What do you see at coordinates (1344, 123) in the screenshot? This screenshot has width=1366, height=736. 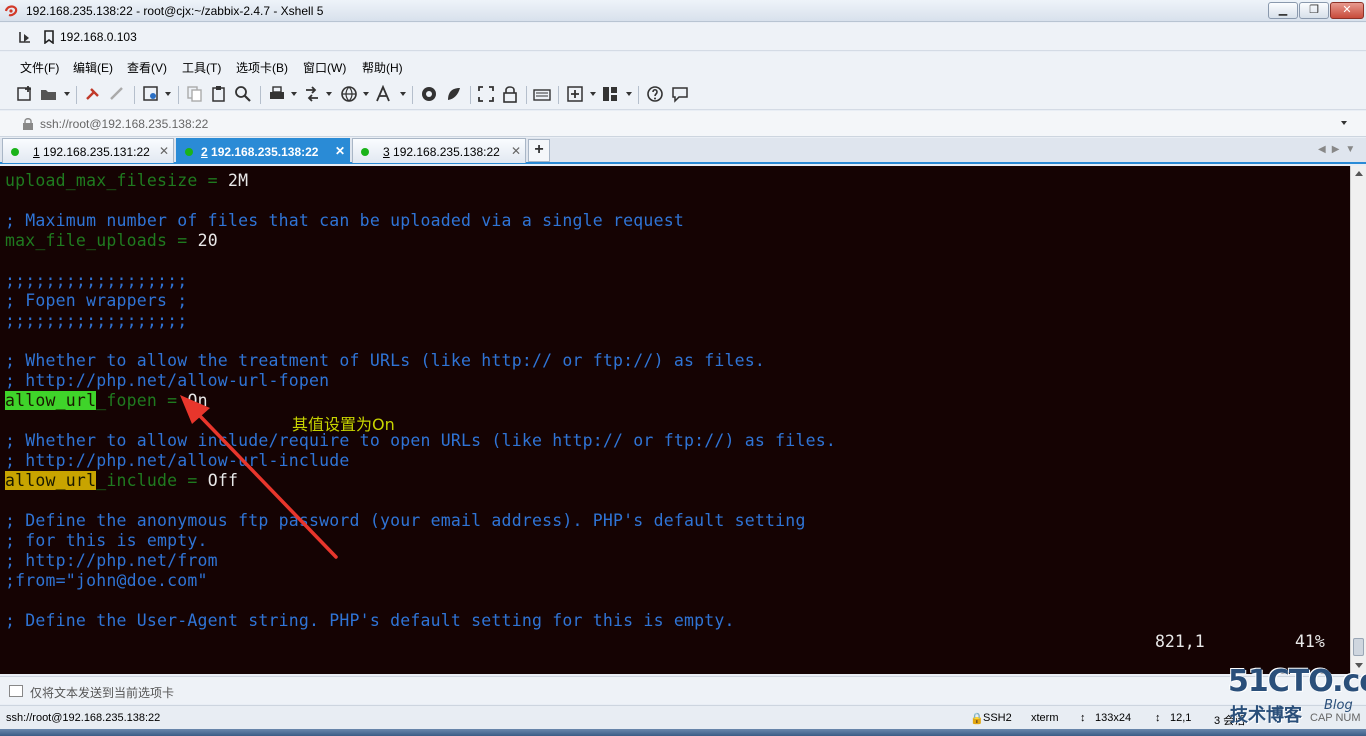 I see `address-dropdown-icon` at bounding box center [1344, 123].